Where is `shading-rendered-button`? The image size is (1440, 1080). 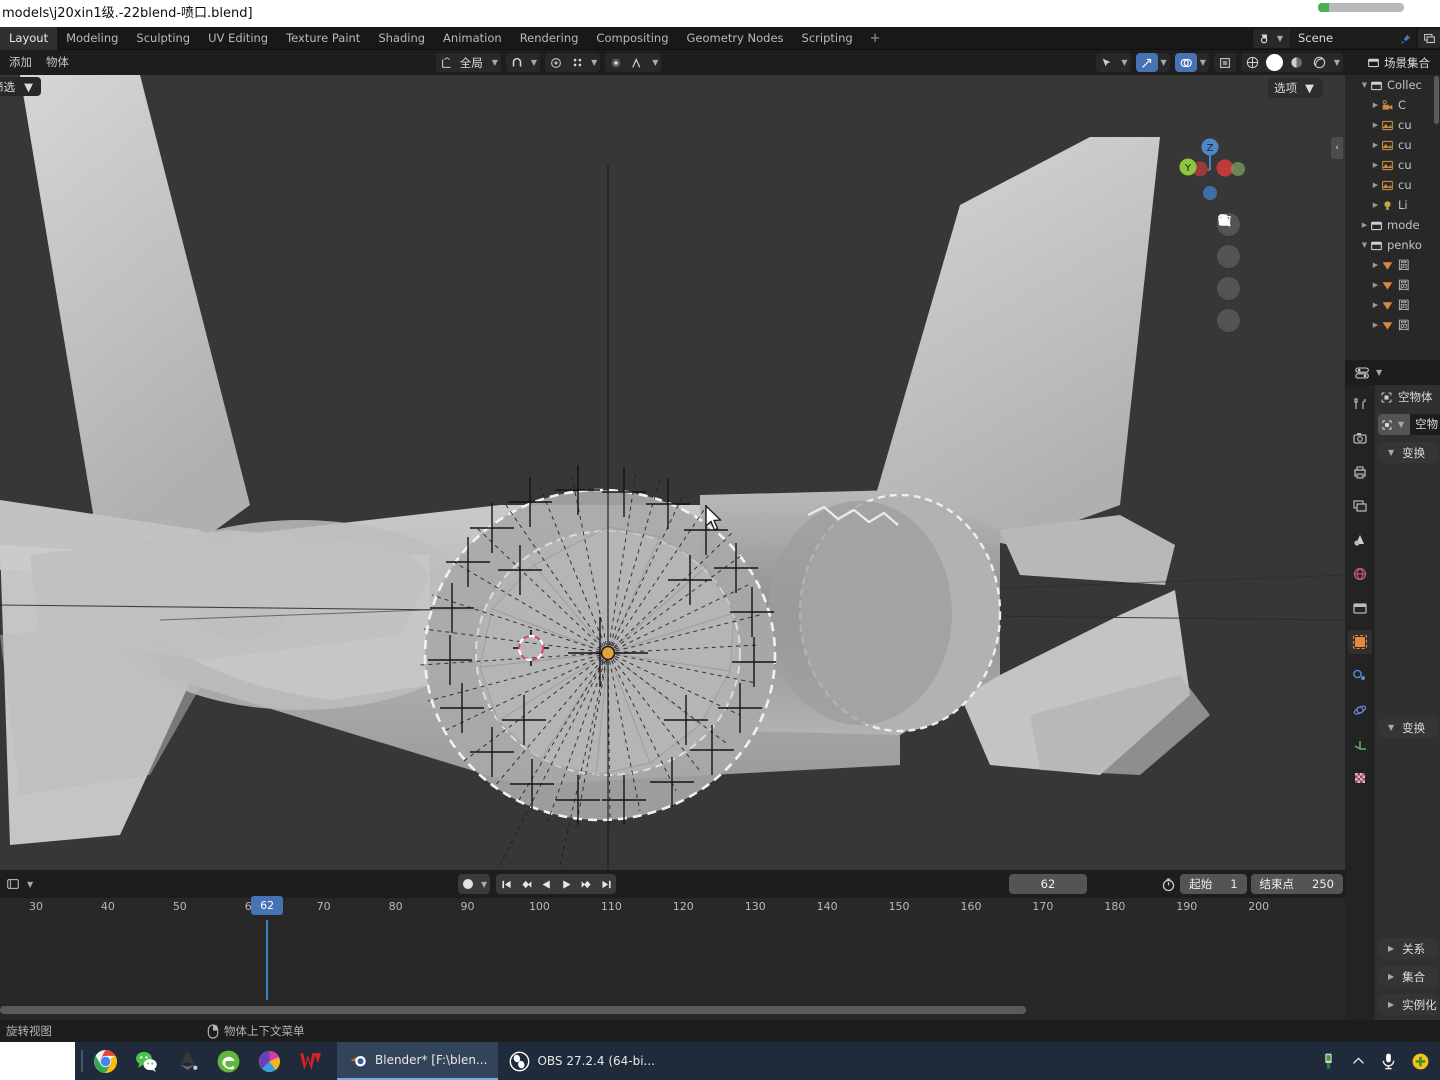
shading-rendered-button is located at coordinates (1319, 62).